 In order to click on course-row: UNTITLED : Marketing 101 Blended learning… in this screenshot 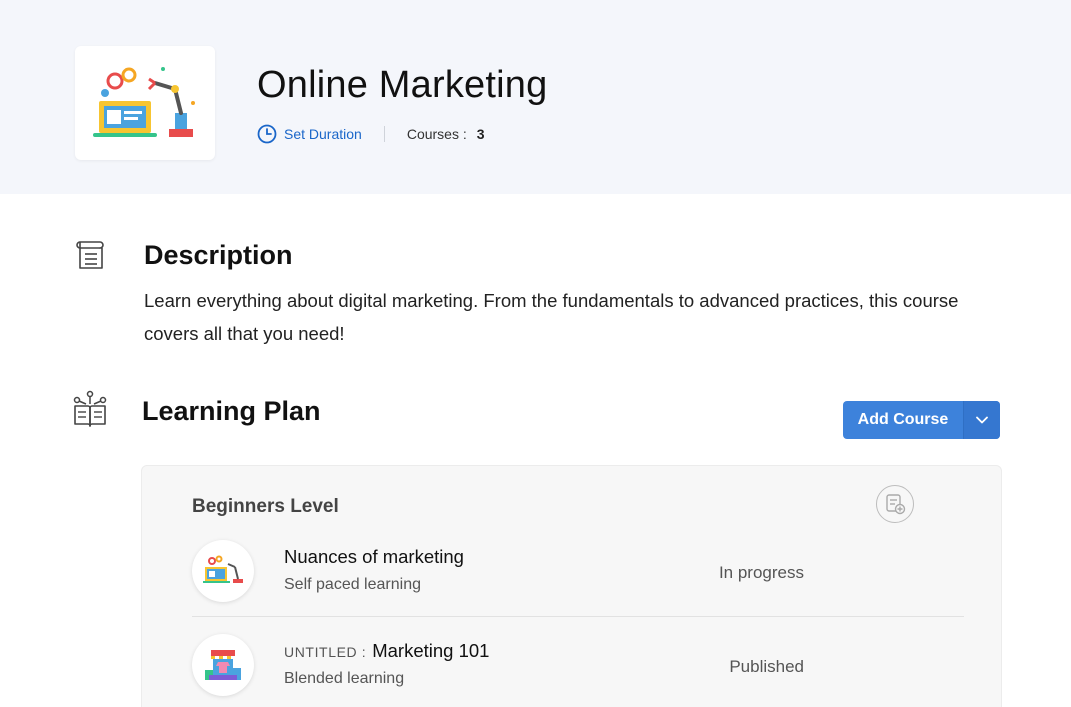, I will do `click(578, 669)`.